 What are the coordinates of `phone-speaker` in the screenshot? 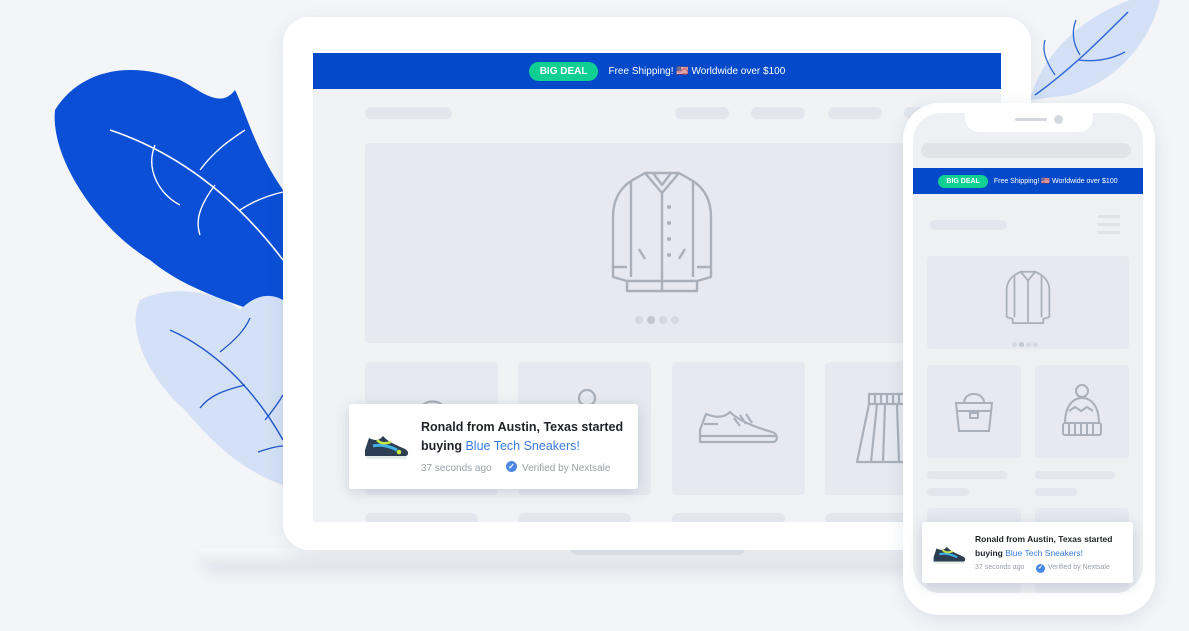 It's located at (1031, 119).